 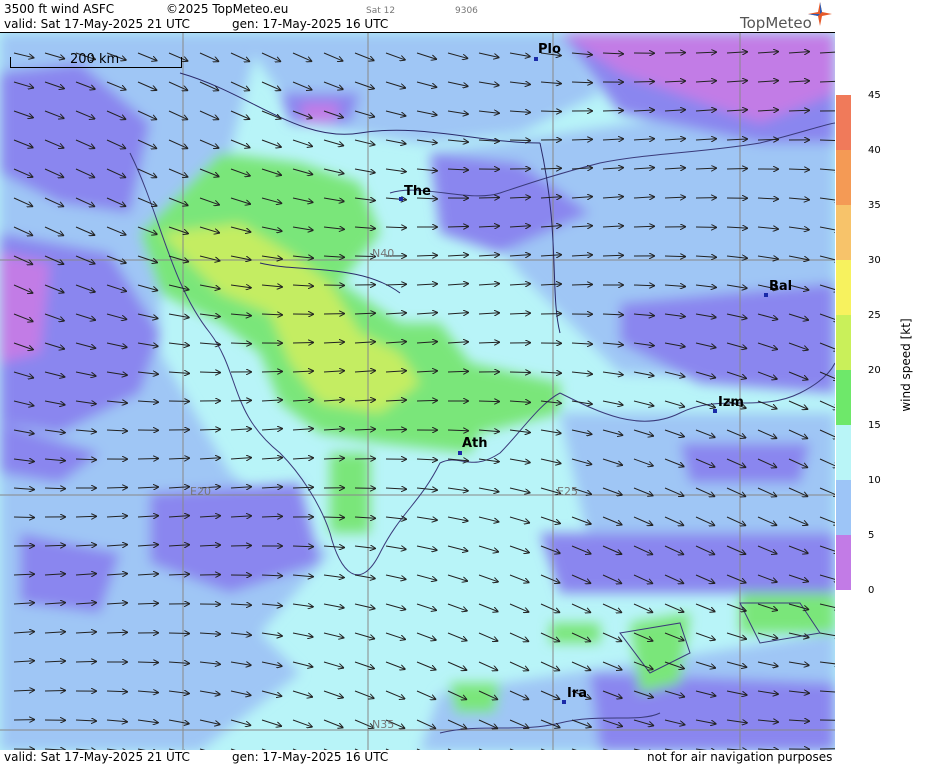 I want to click on city-marker-bal, so click(x=766, y=295).